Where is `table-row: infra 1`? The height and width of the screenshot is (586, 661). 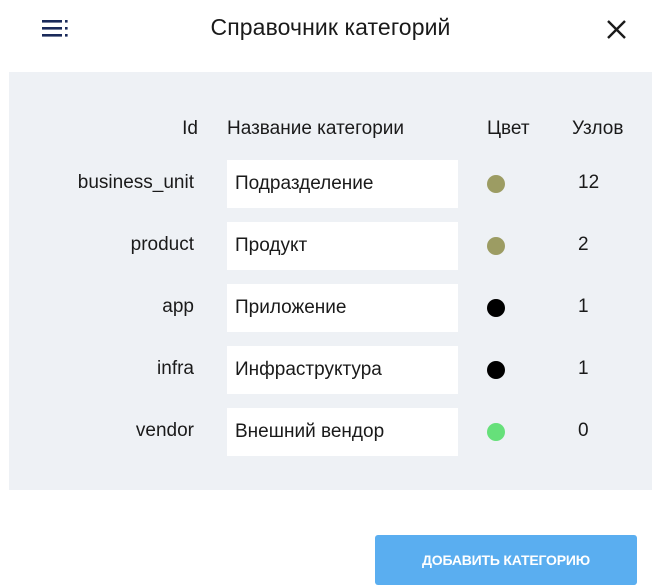
table-row: infra 1 is located at coordinates (330, 370).